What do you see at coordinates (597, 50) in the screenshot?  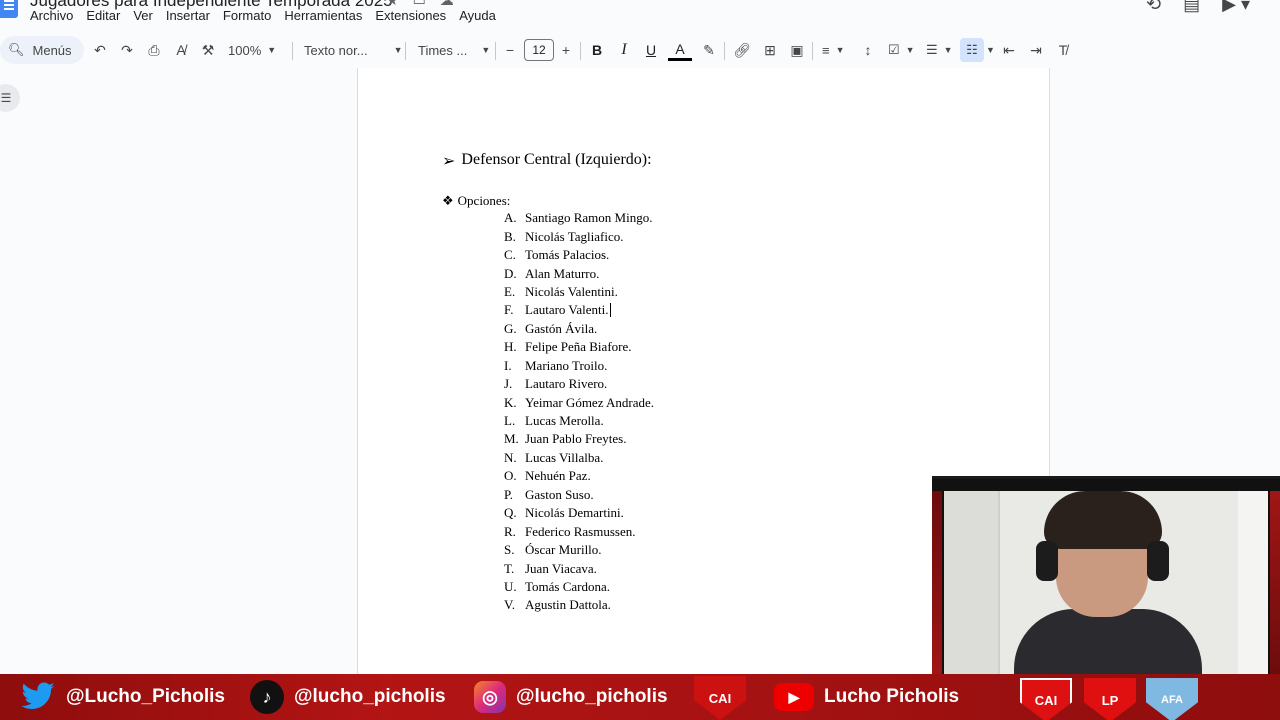 I see `bold-button: B` at bounding box center [597, 50].